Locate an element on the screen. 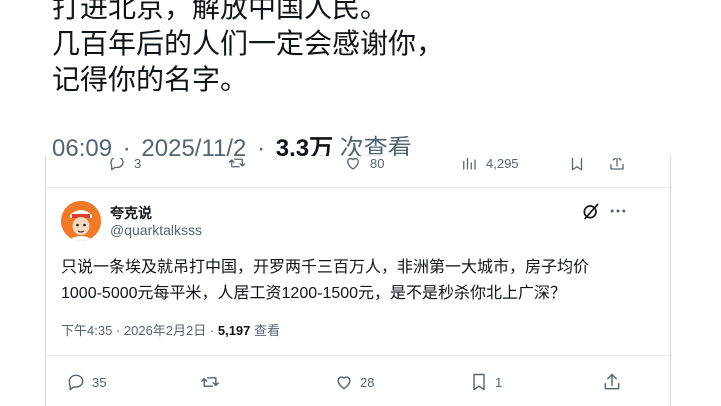 Image resolution: width=721 pixels, height=406 pixels. bookmark-action is located at coordinates (577, 165).